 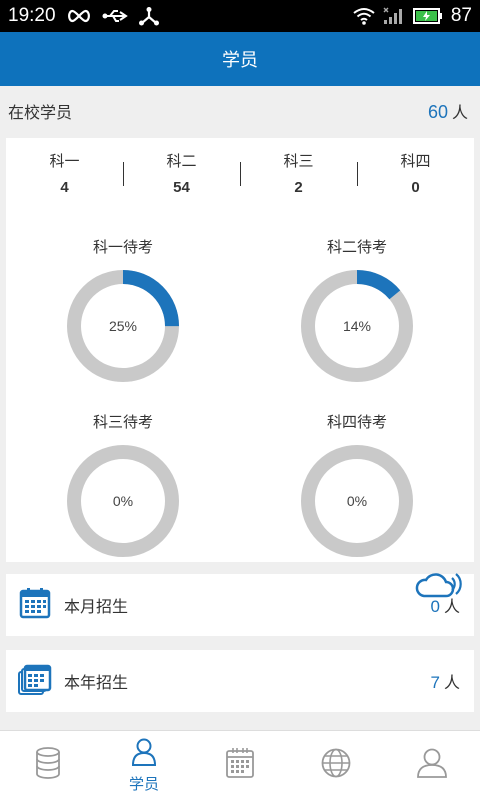 I want to click on subject-label: 科二, so click(x=181, y=161).